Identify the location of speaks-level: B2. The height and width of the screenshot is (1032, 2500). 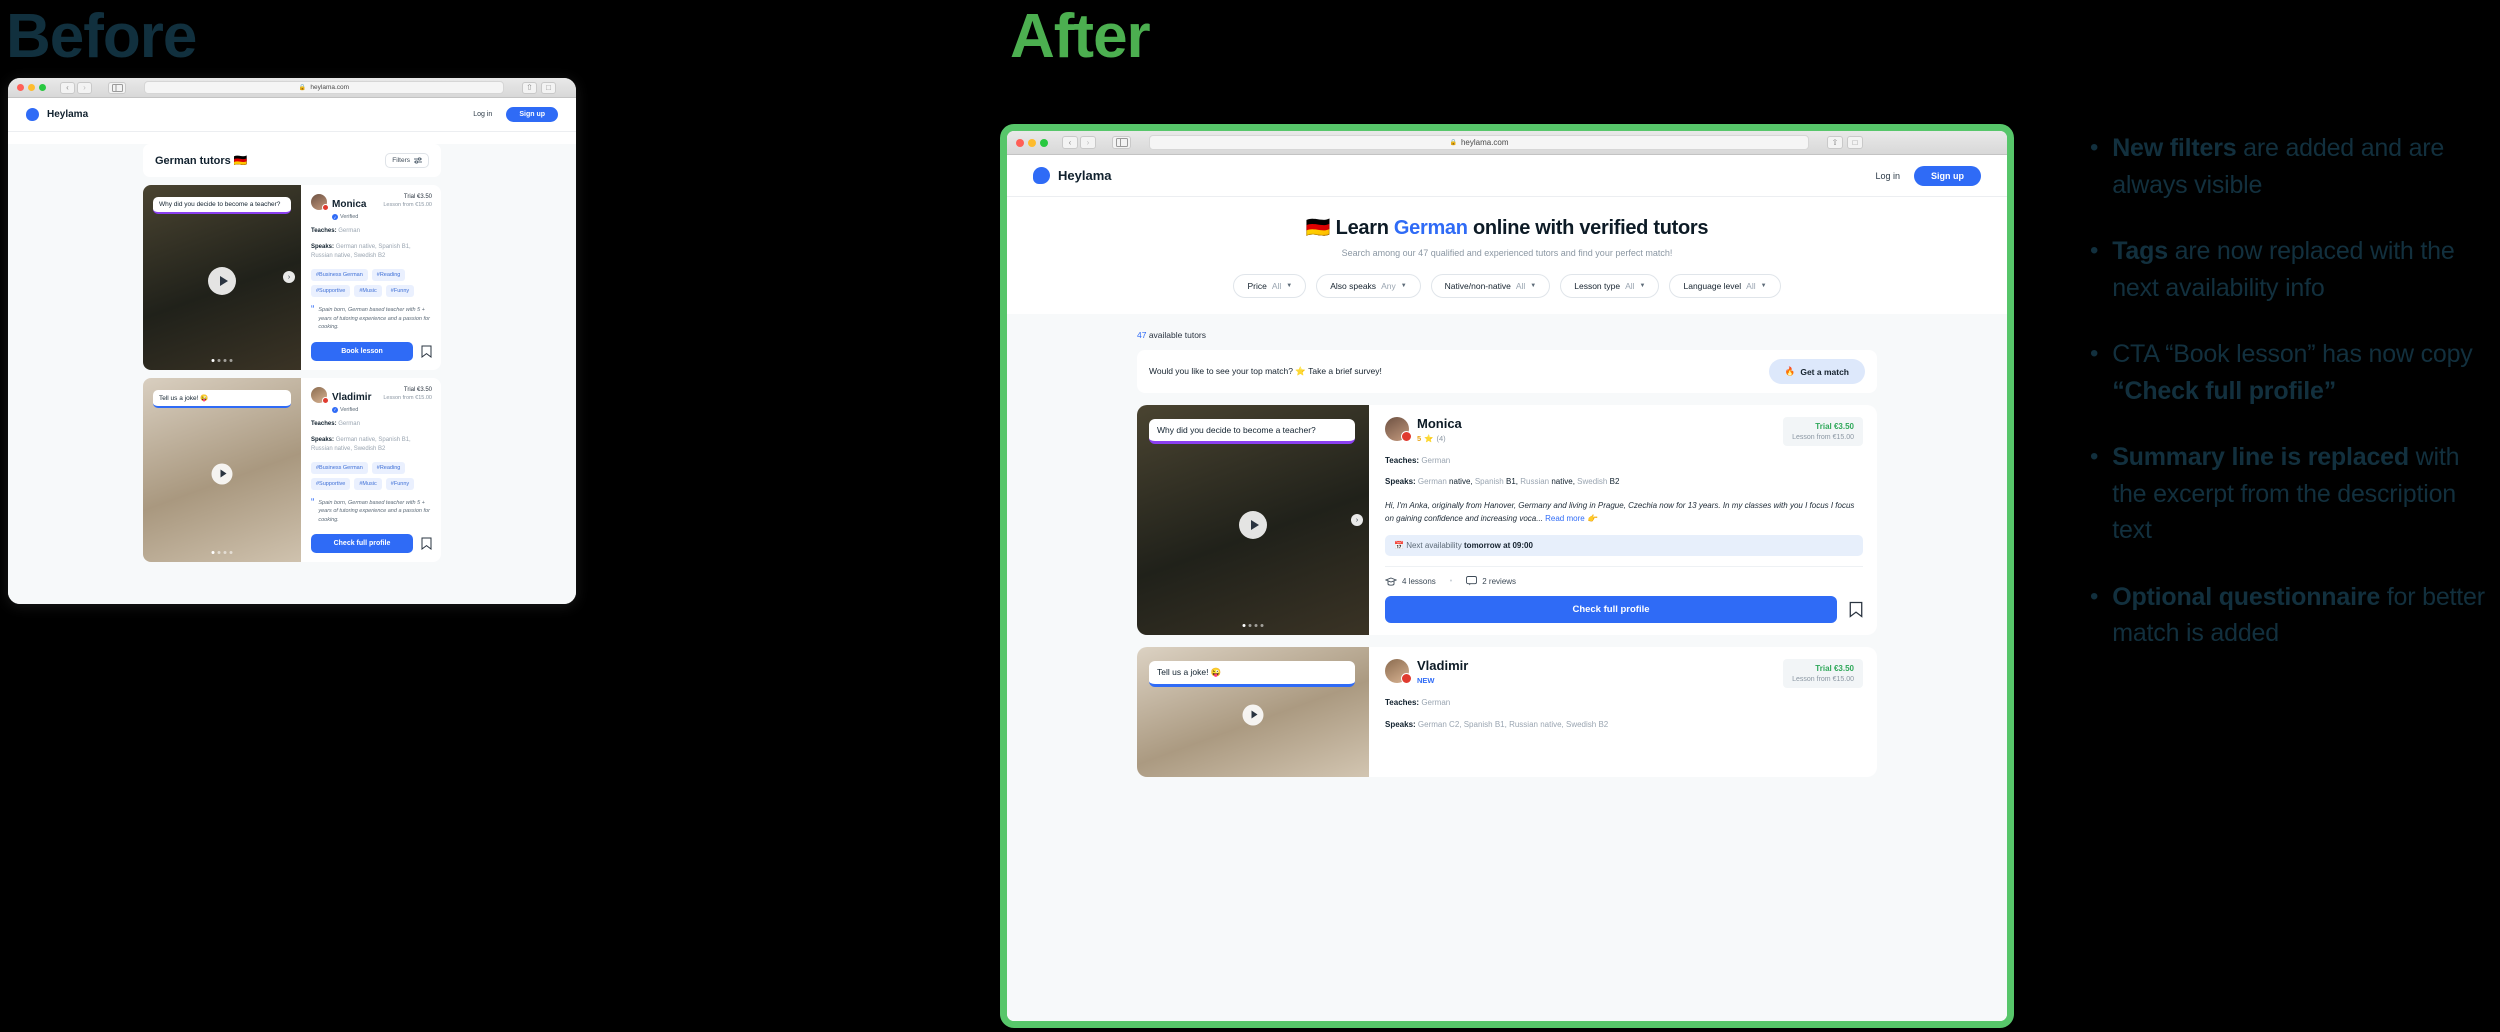
(1613, 482).